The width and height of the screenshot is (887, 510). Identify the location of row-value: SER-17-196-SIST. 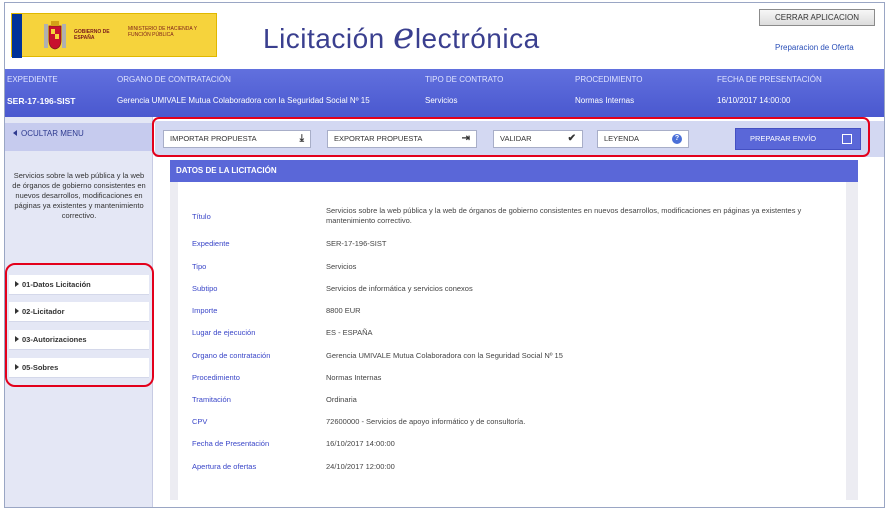
(356, 243).